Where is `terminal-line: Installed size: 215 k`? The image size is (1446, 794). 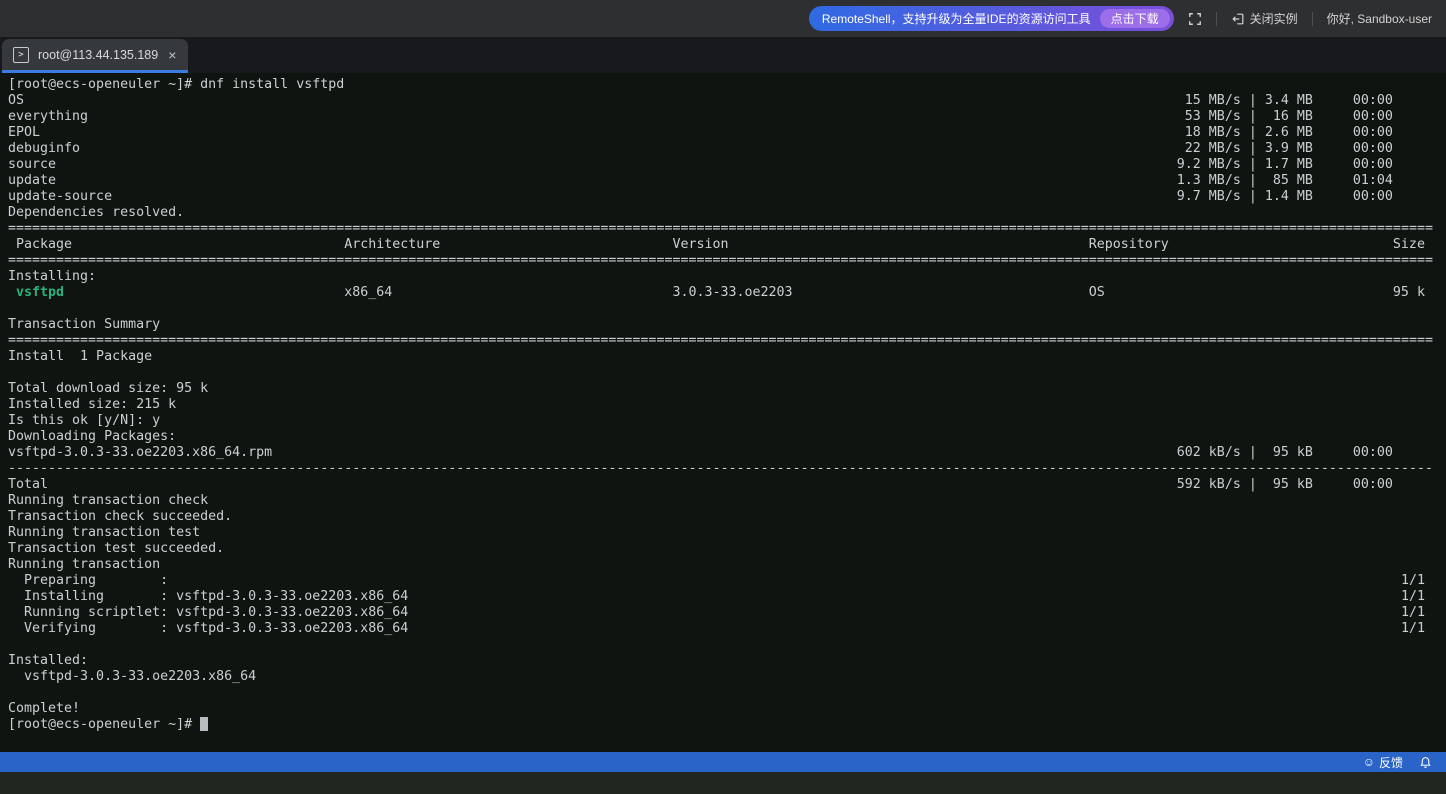
terminal-line: Installed size: 215 k is located at coordinates (727, 405).